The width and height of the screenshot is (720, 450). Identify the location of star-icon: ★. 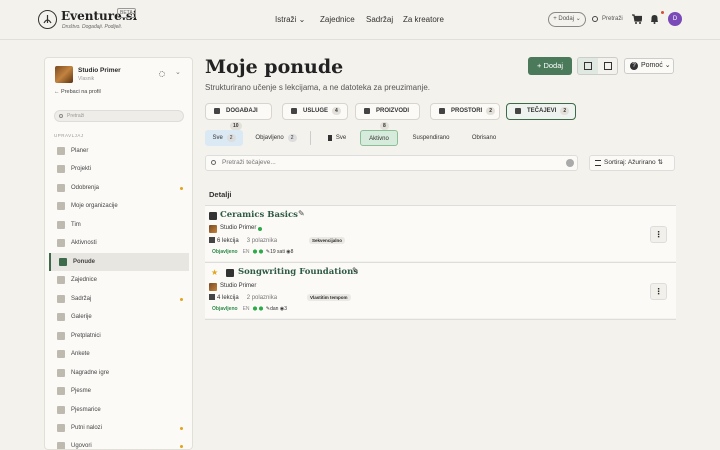
(214, 272).